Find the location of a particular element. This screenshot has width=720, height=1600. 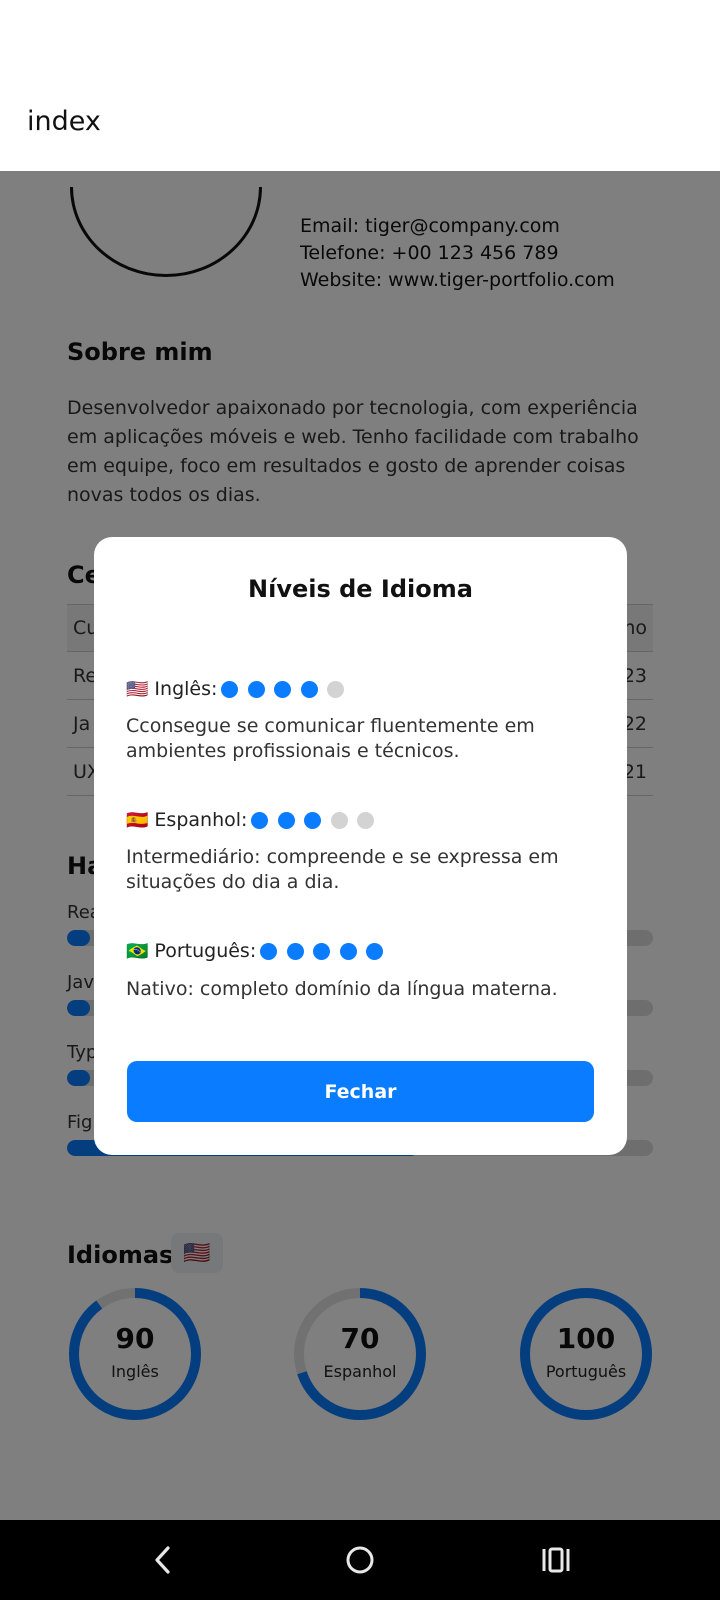

language-level-row: 🇪🇸 Espanhol: is located at coordinates (255, 820).